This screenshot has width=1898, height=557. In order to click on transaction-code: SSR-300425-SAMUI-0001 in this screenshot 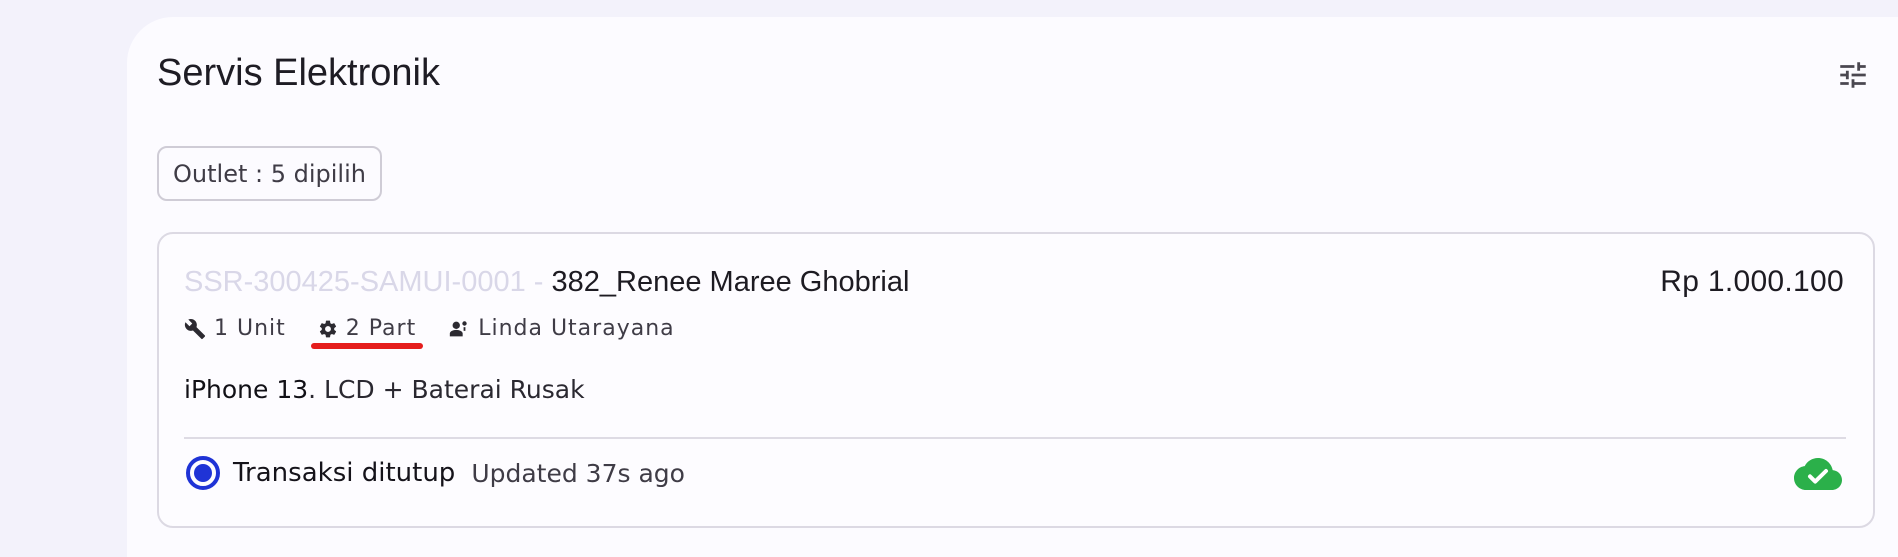, I will do `click(355, 282)`.